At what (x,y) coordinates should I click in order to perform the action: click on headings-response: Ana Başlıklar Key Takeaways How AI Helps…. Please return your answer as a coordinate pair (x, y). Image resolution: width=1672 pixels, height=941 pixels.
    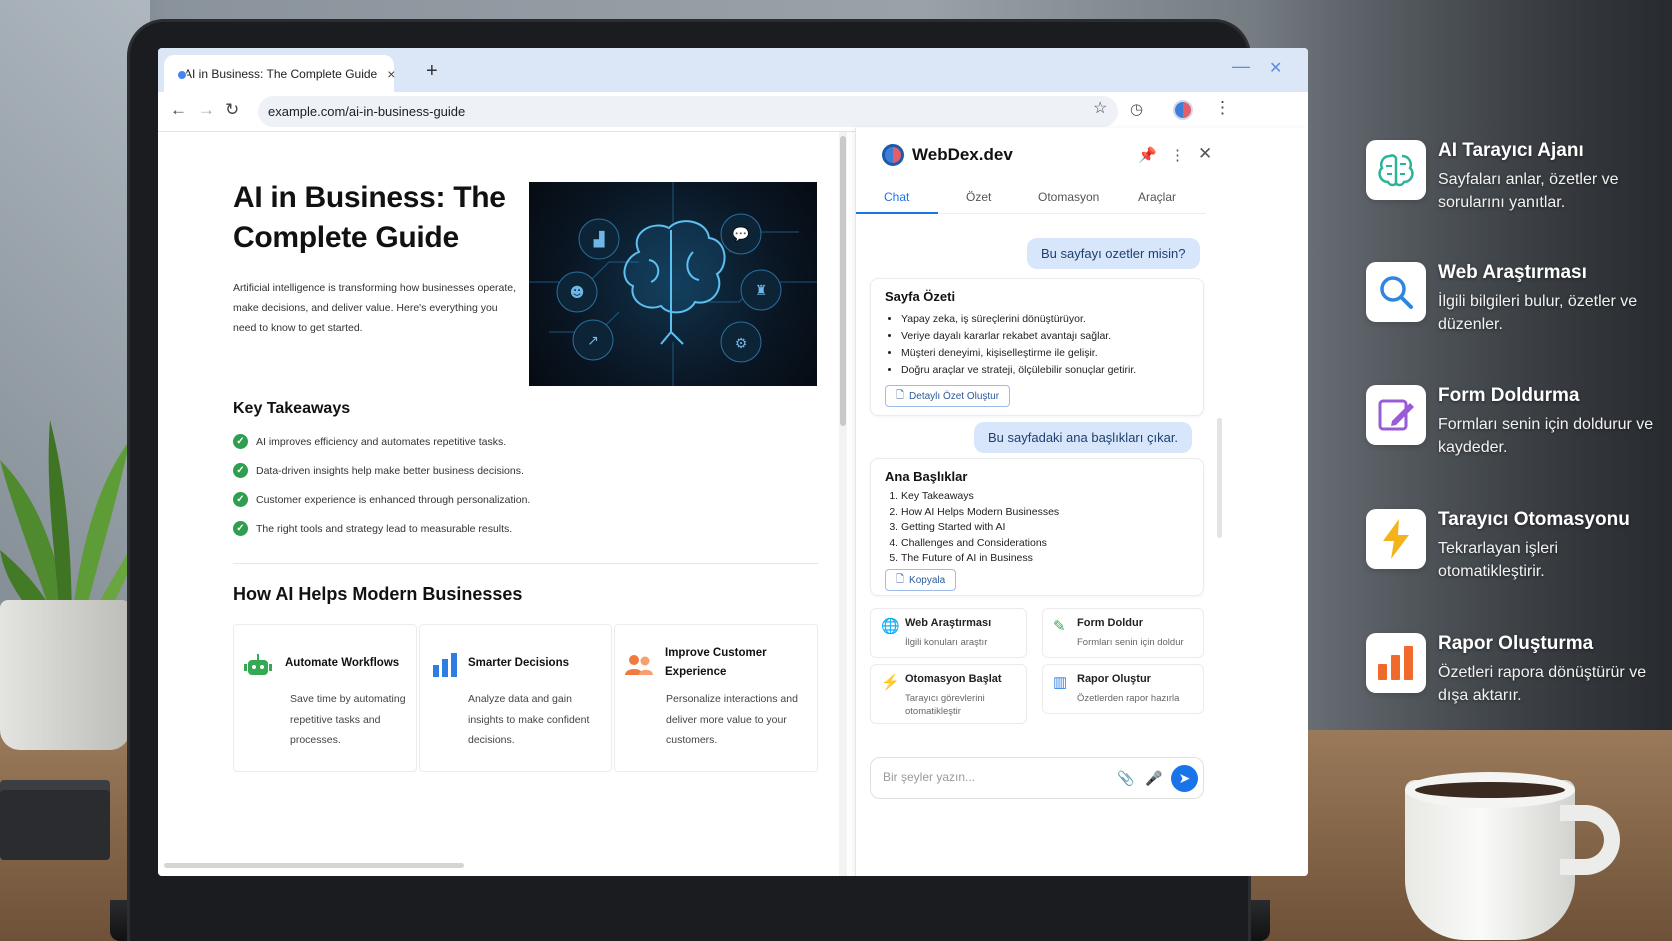
    Looking at the image, I should click on (1037, 527).